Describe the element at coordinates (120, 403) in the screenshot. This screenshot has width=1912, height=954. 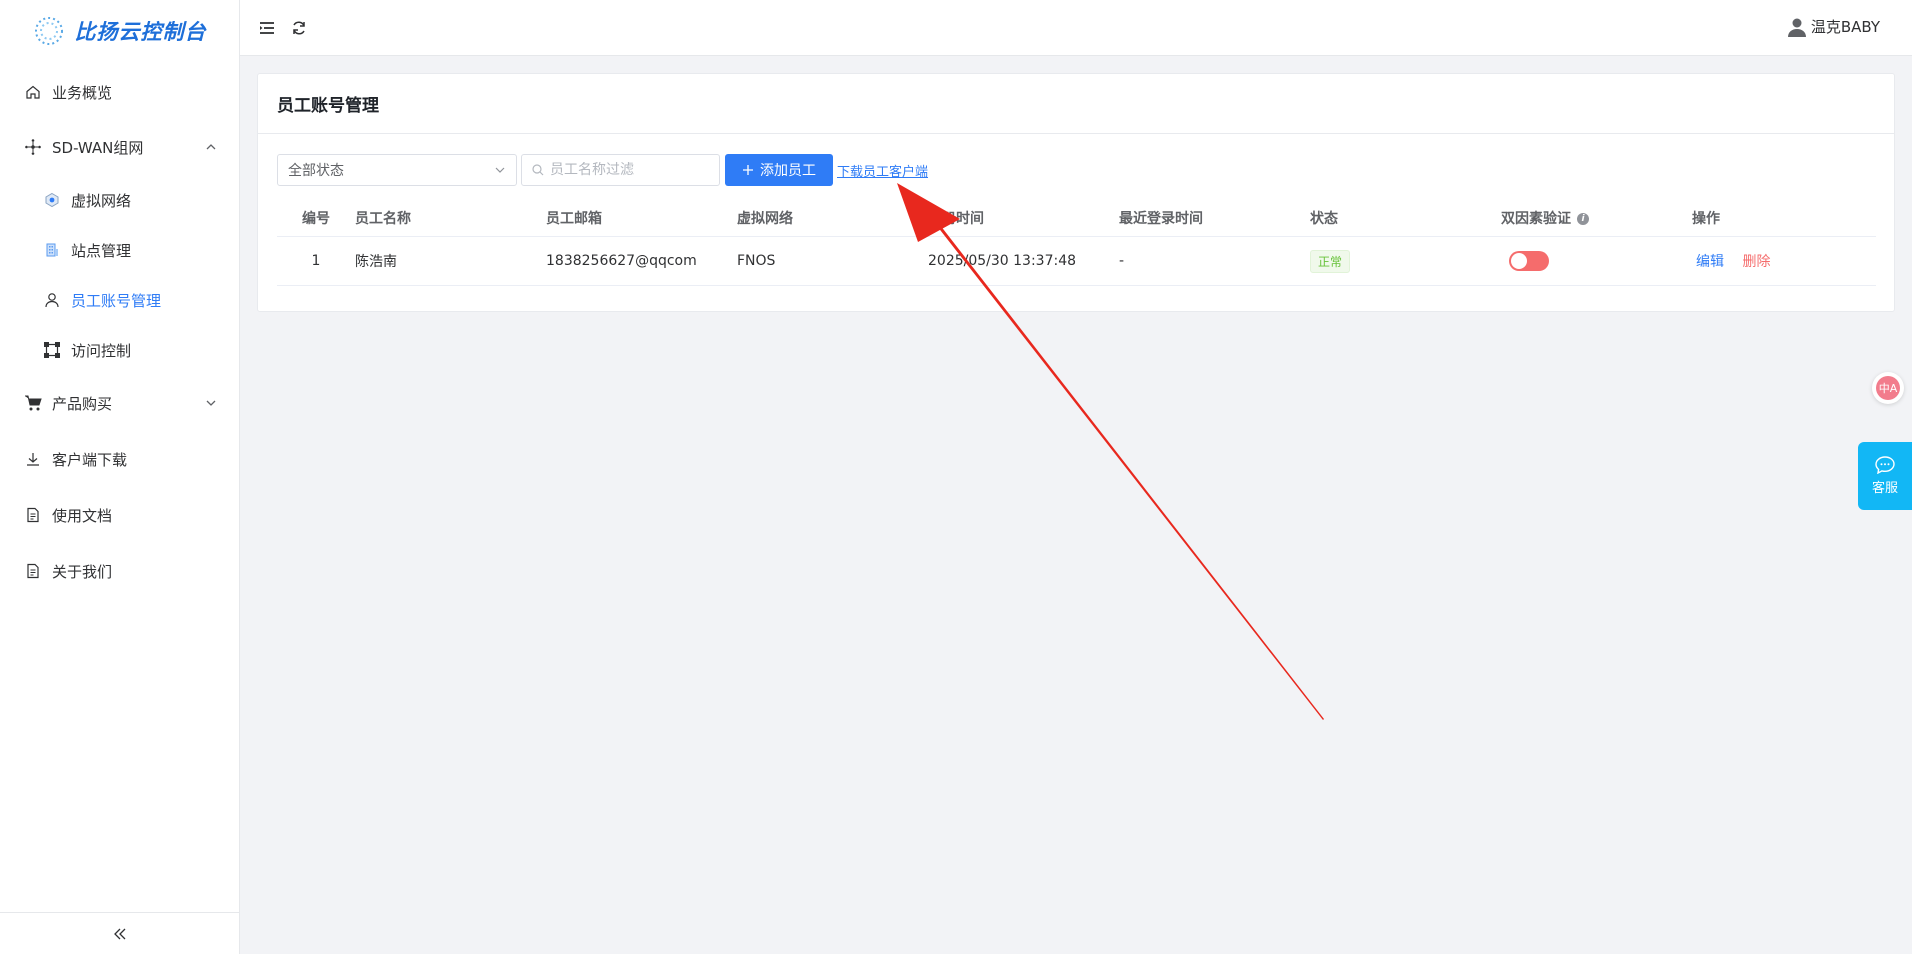
I see `sidebar-item-purchase: 产品购买` at that location.